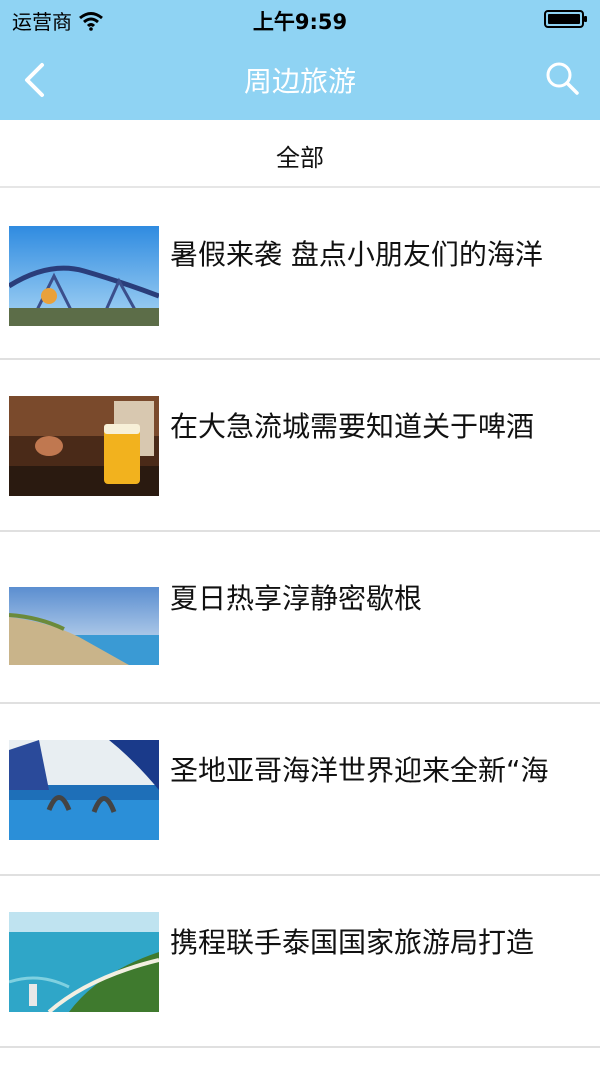 This screenshot has height=1065, width=600. I want to click on article-title: 在大急流城需要知道关于啤酒, so click(352, 426).